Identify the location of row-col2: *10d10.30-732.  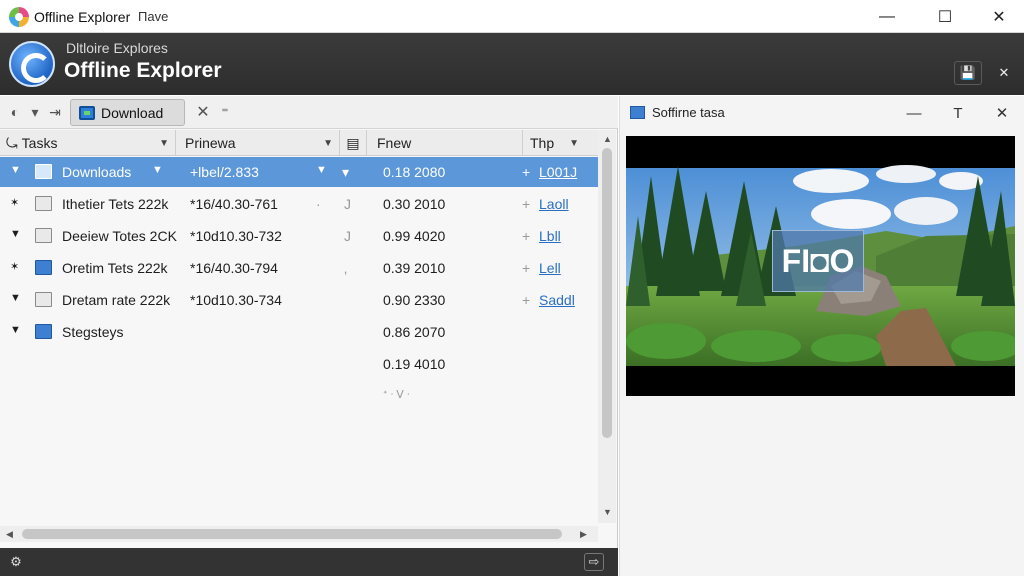
(236, 236).